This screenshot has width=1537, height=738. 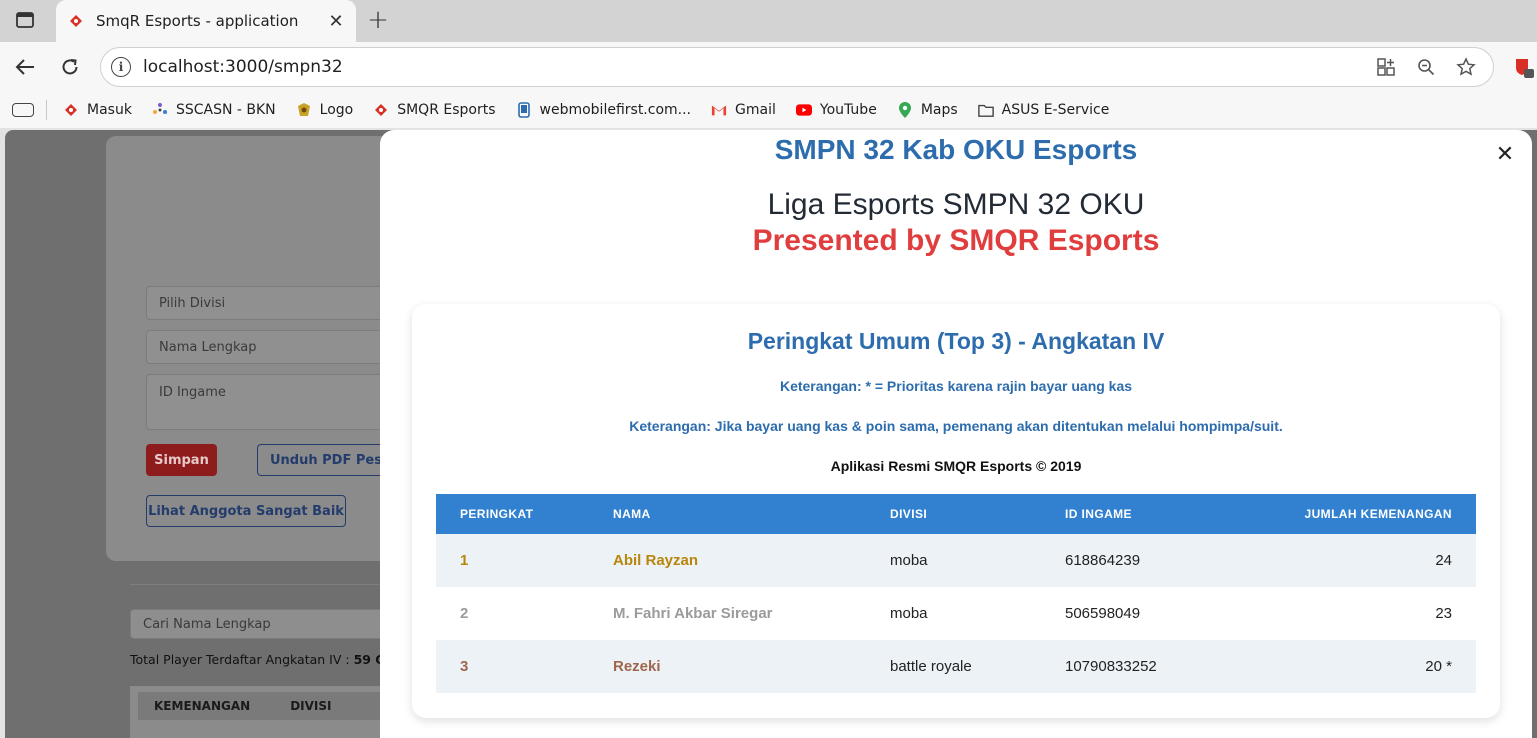 What do you see at coordinates (46, 110) in the screenshot?
I see `bookmarks-separator` at bounding box center [46, 110].